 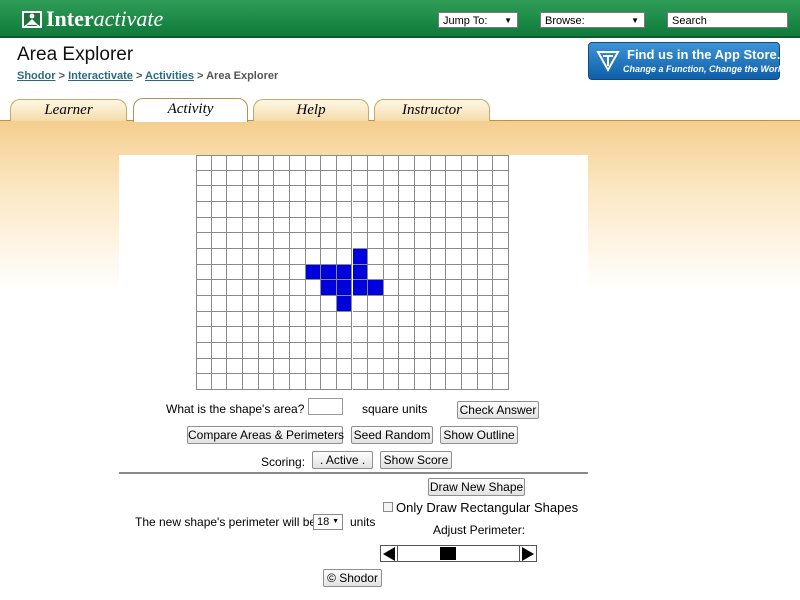 What do you see at coordinates (68, 110) in the screenshot?
I see `tab-learner: Learner` at bounding box center [68, 110].